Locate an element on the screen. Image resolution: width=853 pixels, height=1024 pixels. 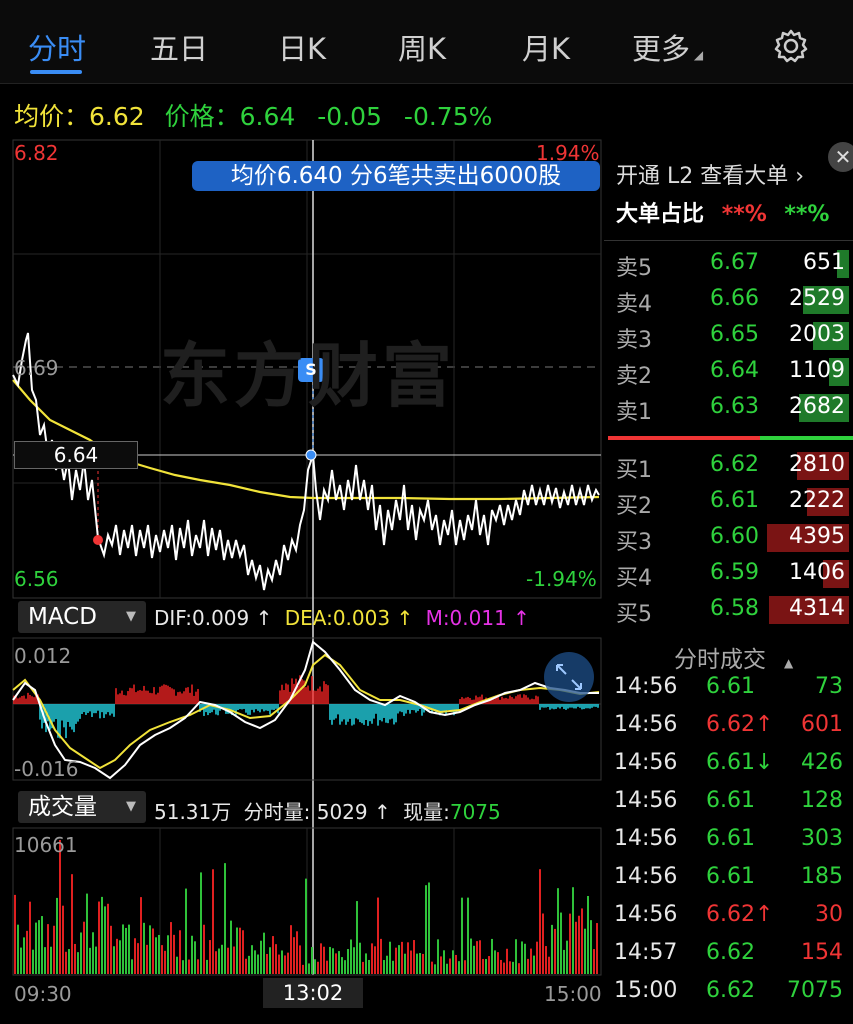
volume-bars is located at coordinates (306, 906).